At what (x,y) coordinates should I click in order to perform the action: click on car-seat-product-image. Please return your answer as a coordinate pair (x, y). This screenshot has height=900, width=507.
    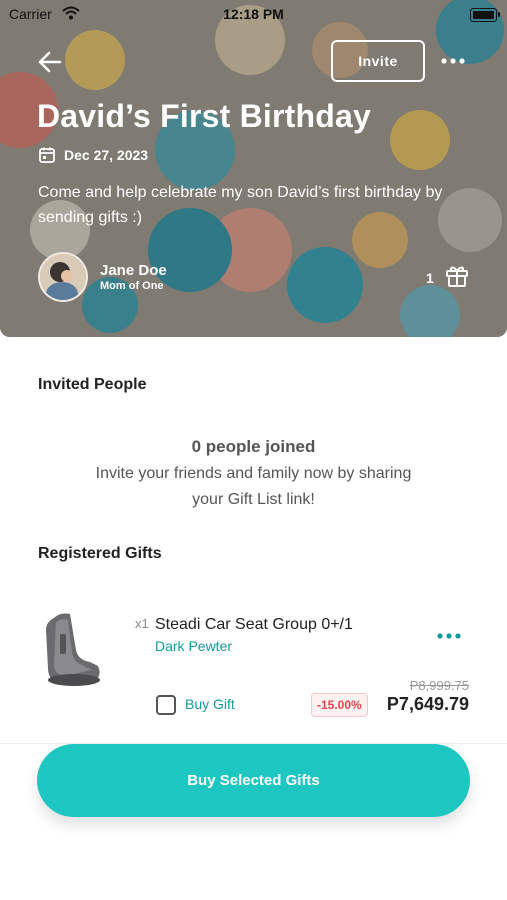
    Looking at the image, I should click on (73, 649).